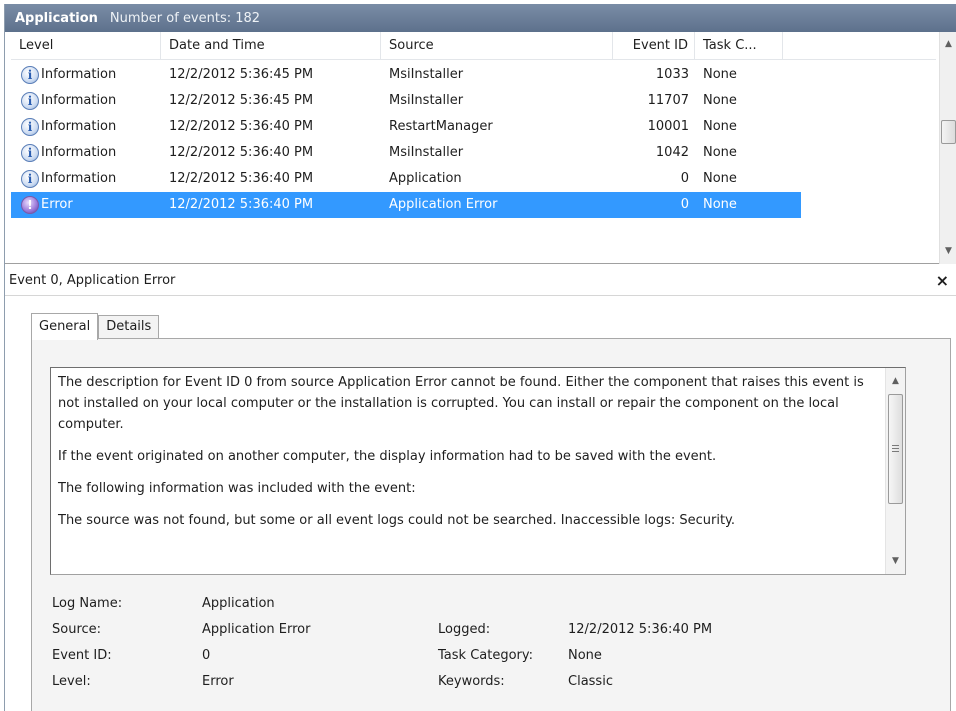 The height and width of the screenshot is (711, 956). I want to click on log-name-label: Log Name:, so click(87, 603).